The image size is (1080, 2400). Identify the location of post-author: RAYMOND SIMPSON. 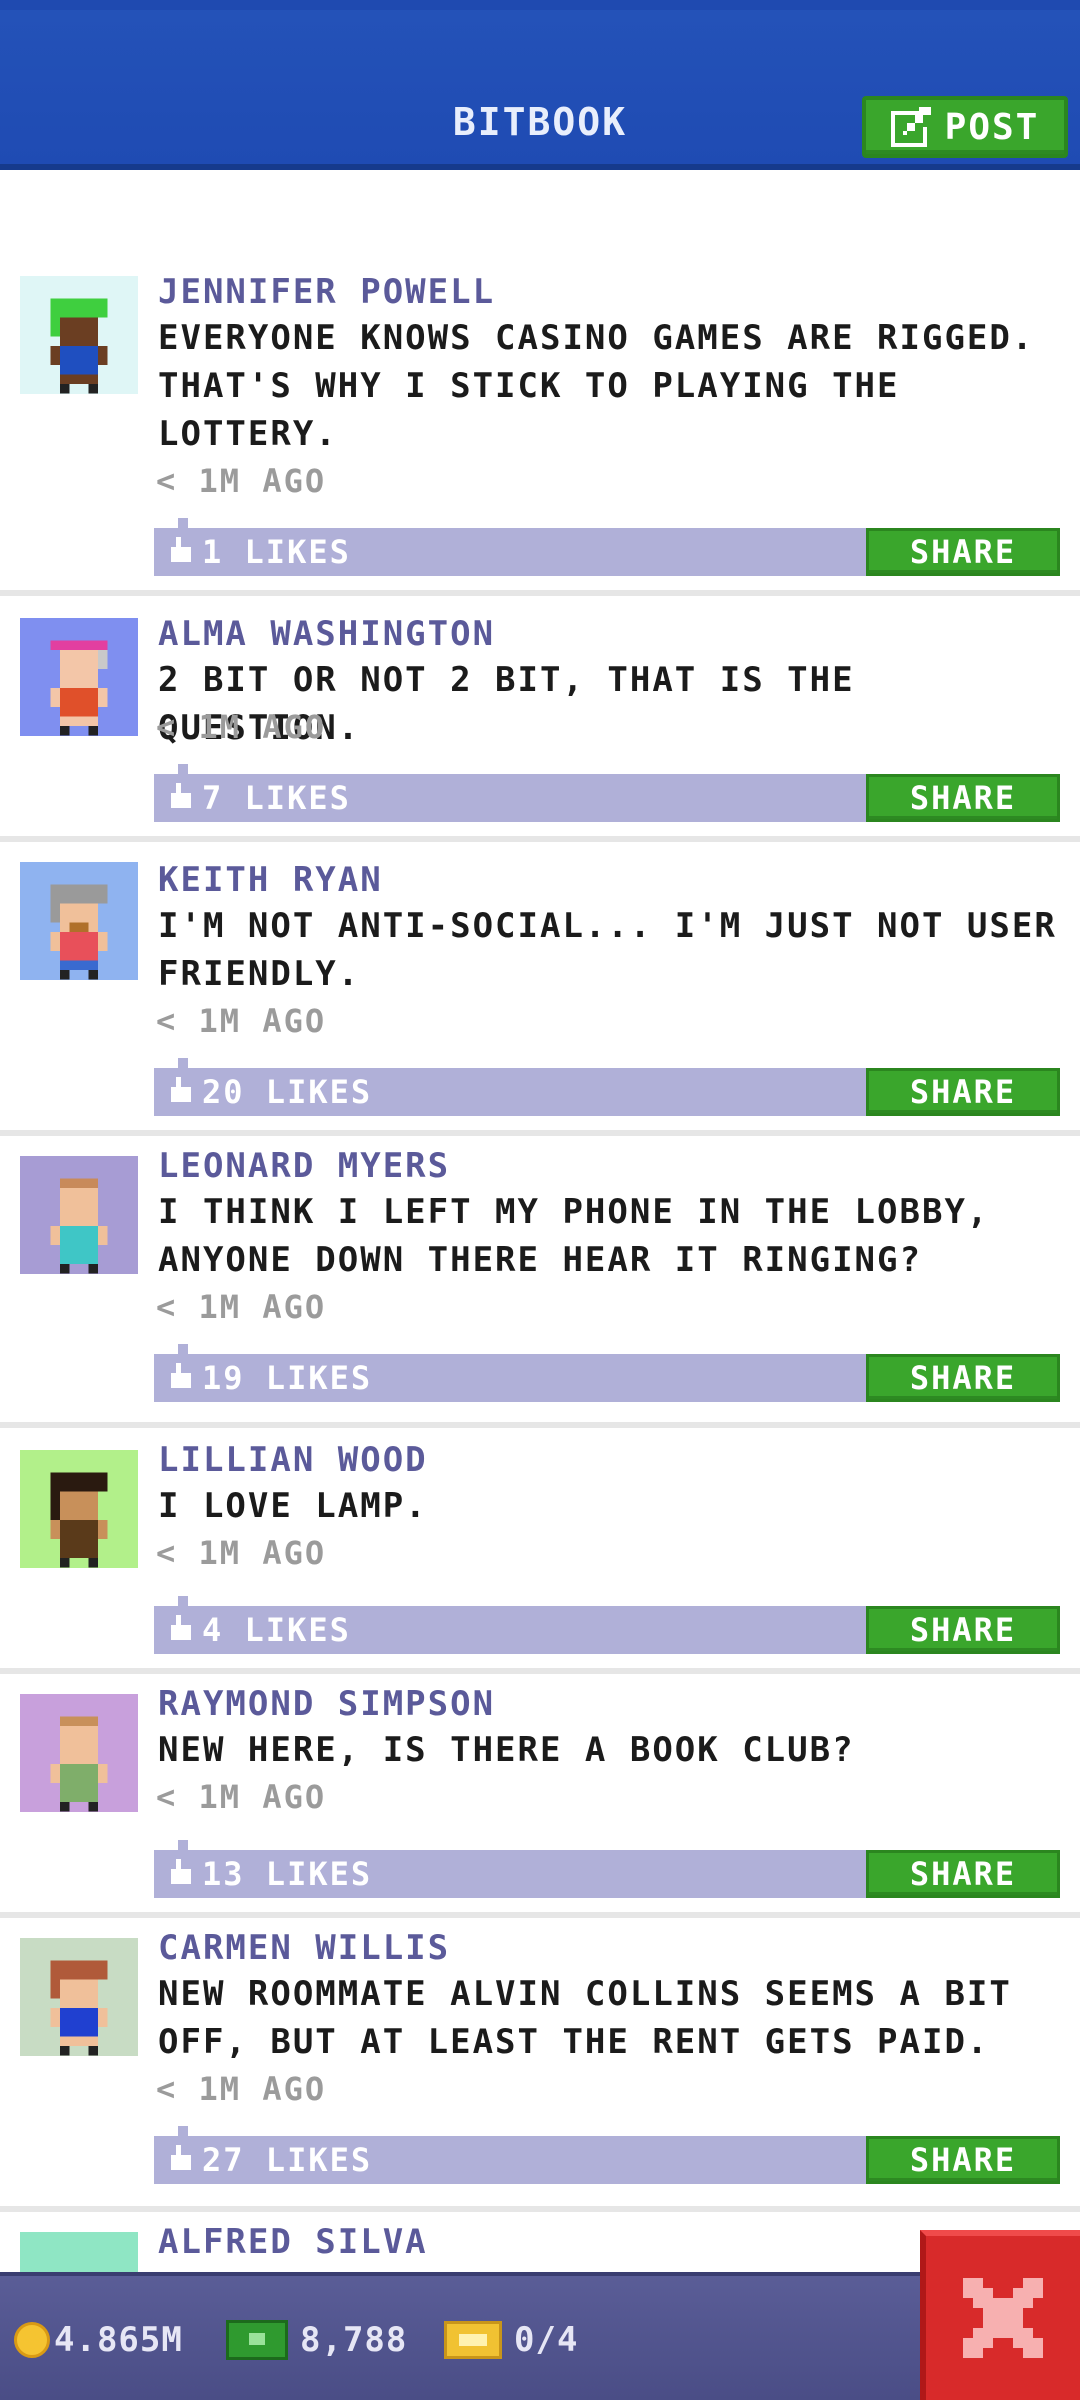
(326, 1704).